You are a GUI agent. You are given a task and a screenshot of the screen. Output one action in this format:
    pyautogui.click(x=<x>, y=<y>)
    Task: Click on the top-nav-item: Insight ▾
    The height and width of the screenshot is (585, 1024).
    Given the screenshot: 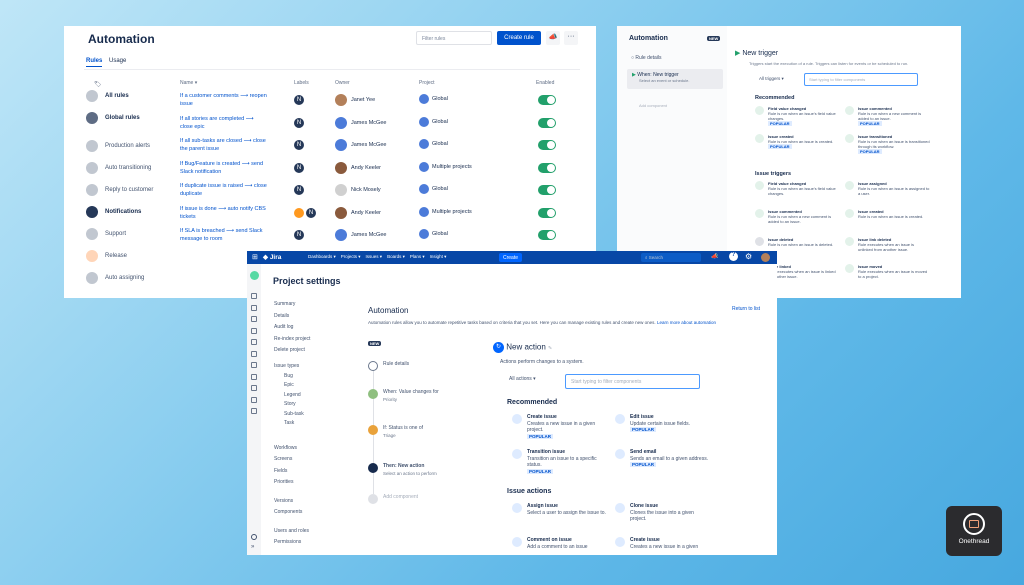 What is the action you would take?
    pyautogui.click(x=438, y=257)
    